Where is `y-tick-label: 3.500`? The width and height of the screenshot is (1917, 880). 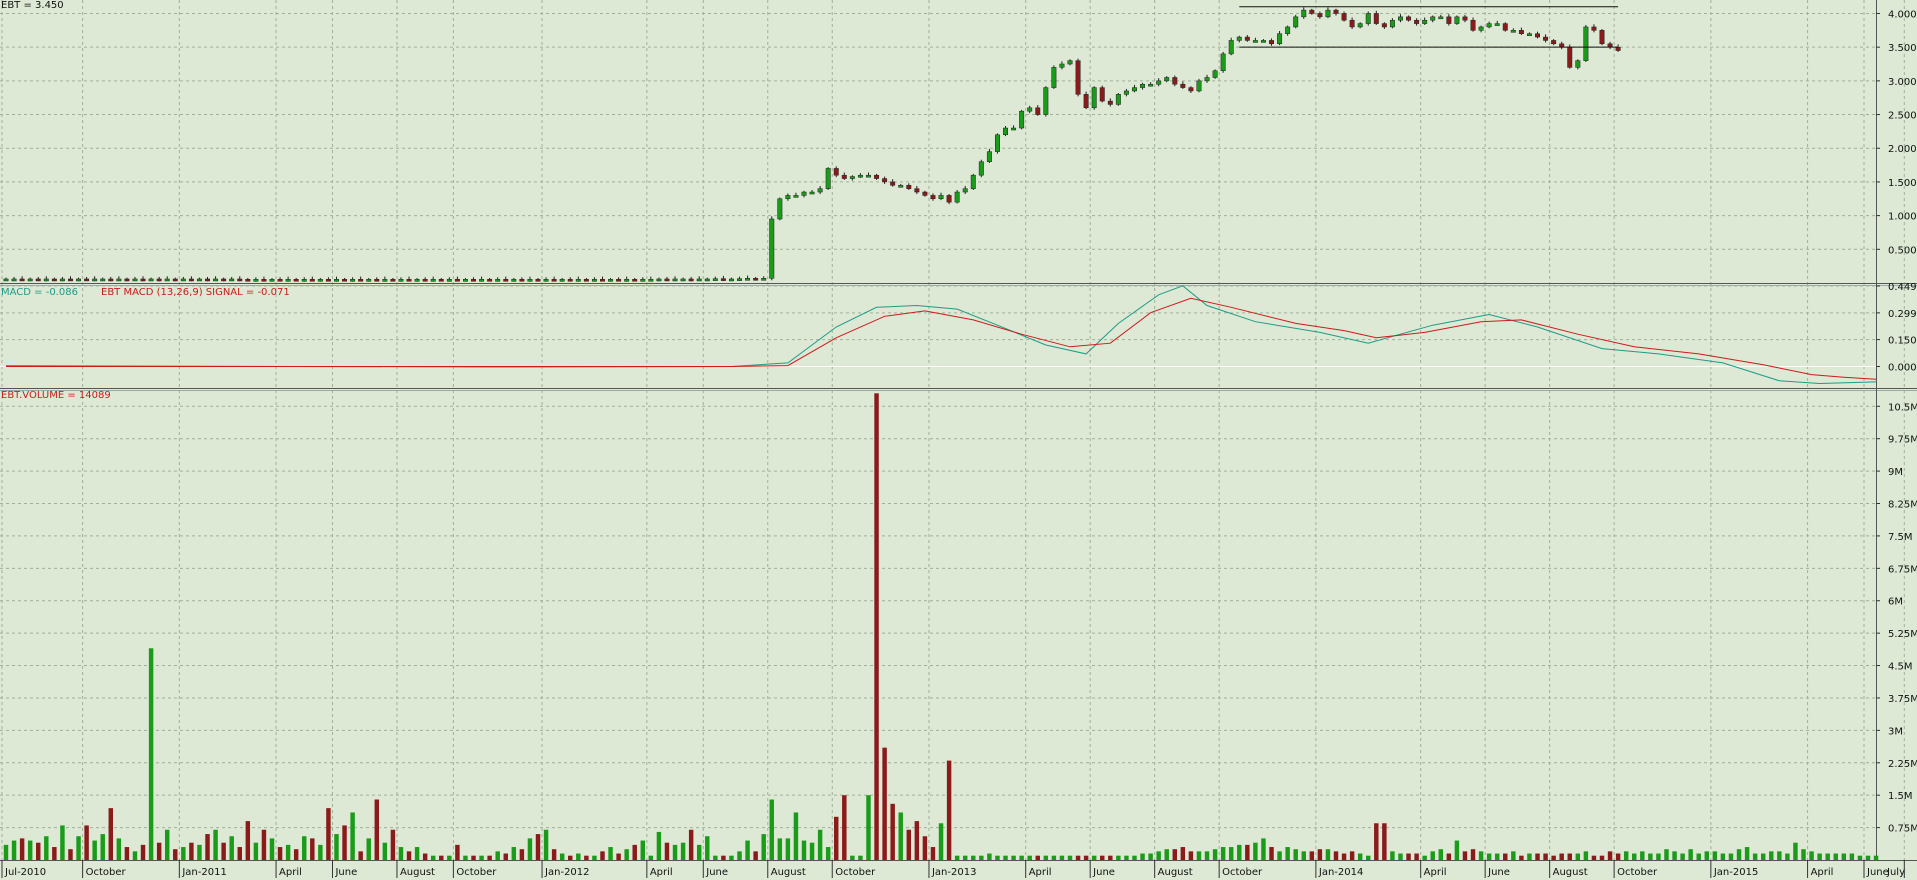
y-tick-label: 3.500 is located at coordinates (1902, 48).